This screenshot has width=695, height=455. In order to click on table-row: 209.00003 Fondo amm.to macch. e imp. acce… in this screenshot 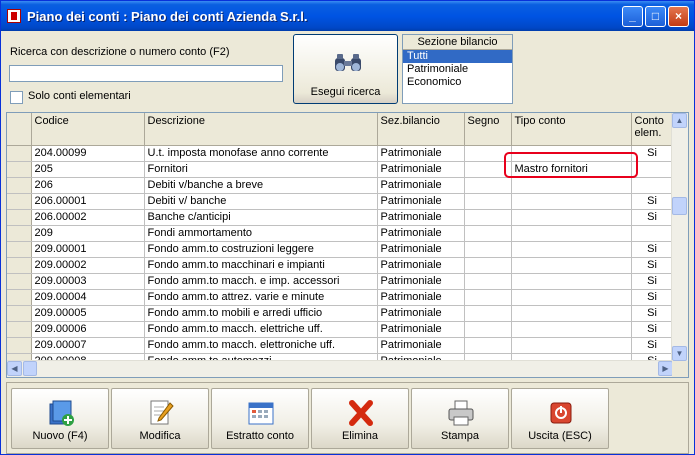, I will do `click(340, 281)`.